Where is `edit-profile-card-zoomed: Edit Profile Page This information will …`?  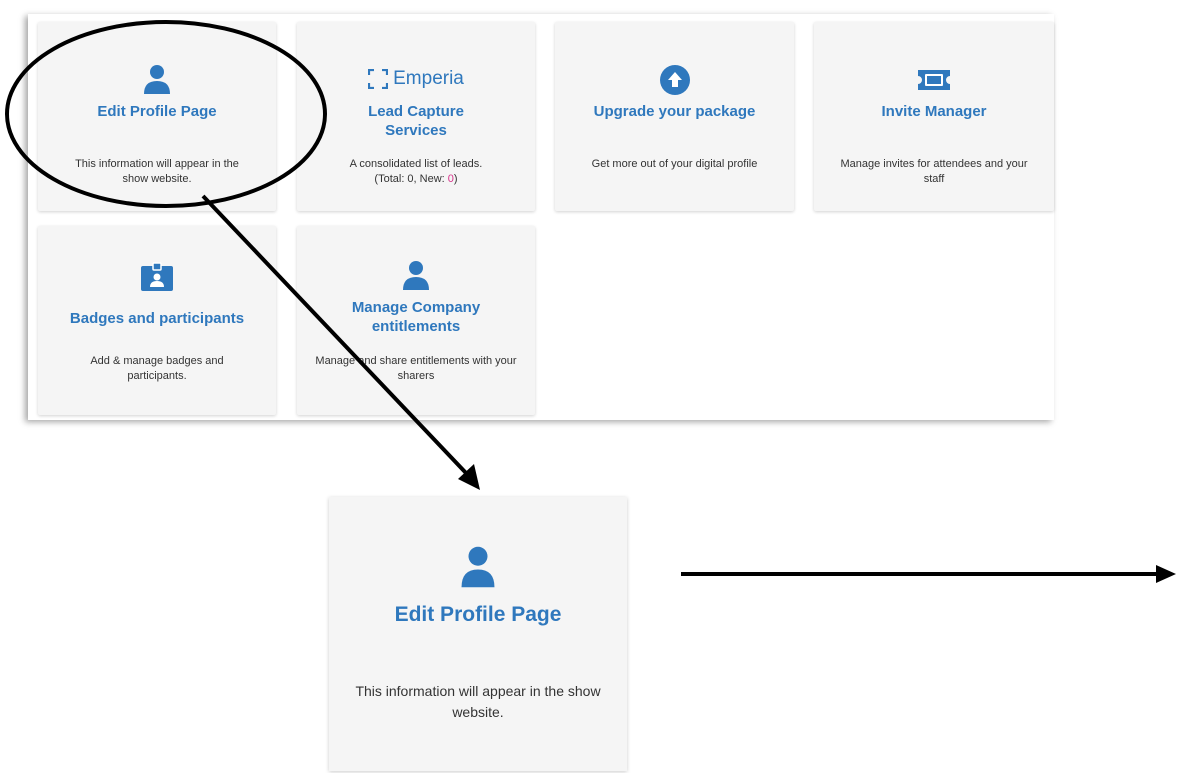
edit-profile-card-zoomed: Edit Profile Page This information will … is located at coordinates (478, 634).